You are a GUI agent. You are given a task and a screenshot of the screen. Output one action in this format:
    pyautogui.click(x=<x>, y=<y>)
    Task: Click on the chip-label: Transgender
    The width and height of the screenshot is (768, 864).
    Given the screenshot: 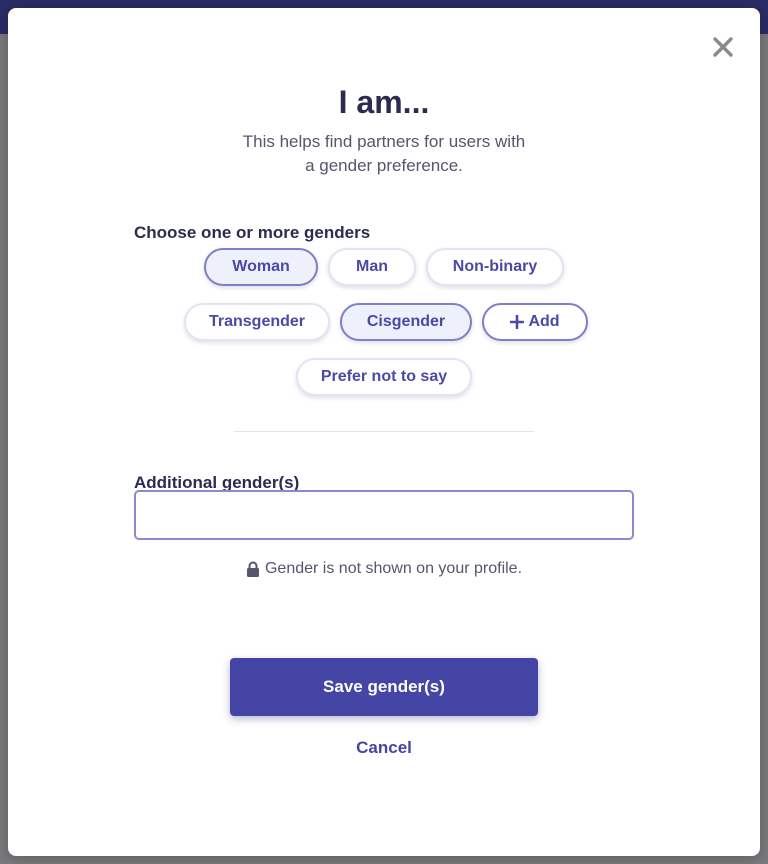 What is the action you would take?
    pyautogui.click(x=257, y=321)
    